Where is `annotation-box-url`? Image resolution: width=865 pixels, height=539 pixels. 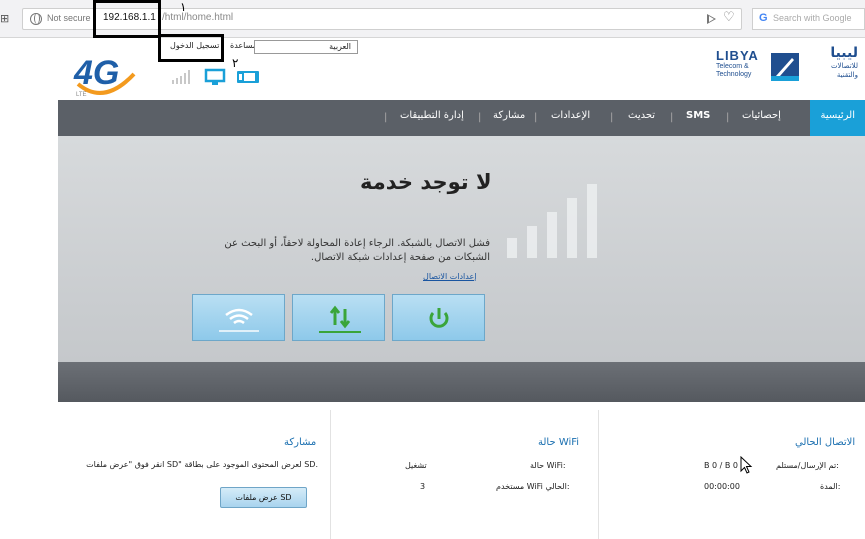 annotation-box-url is located at coordinates (127, 19).